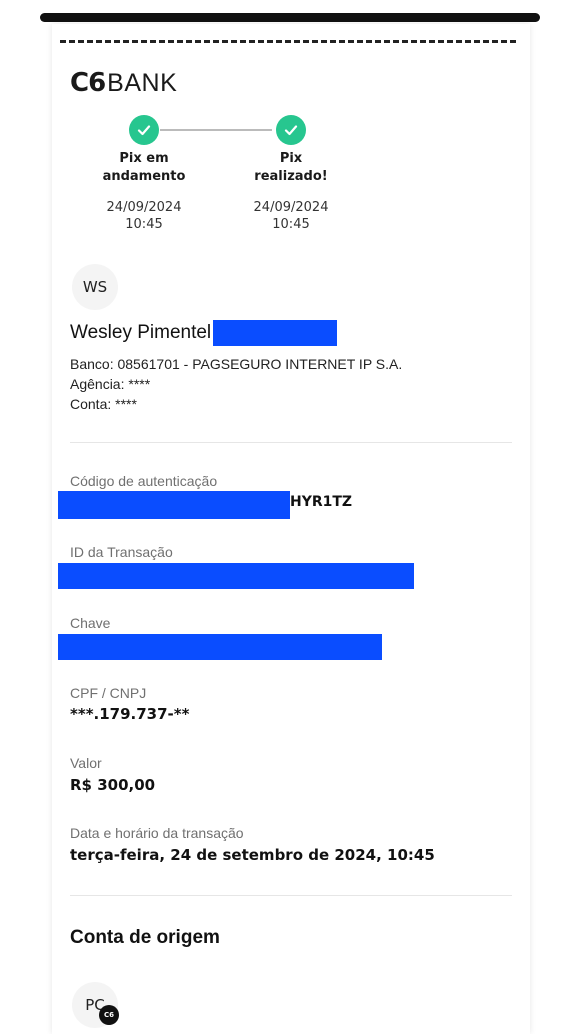 The height and width of the screenshot is (1034, 576). Describe the element at coordinates (291, 216) in the screenshot. I see `step-2-datetime: 24/09/2024 10:45` at that location.